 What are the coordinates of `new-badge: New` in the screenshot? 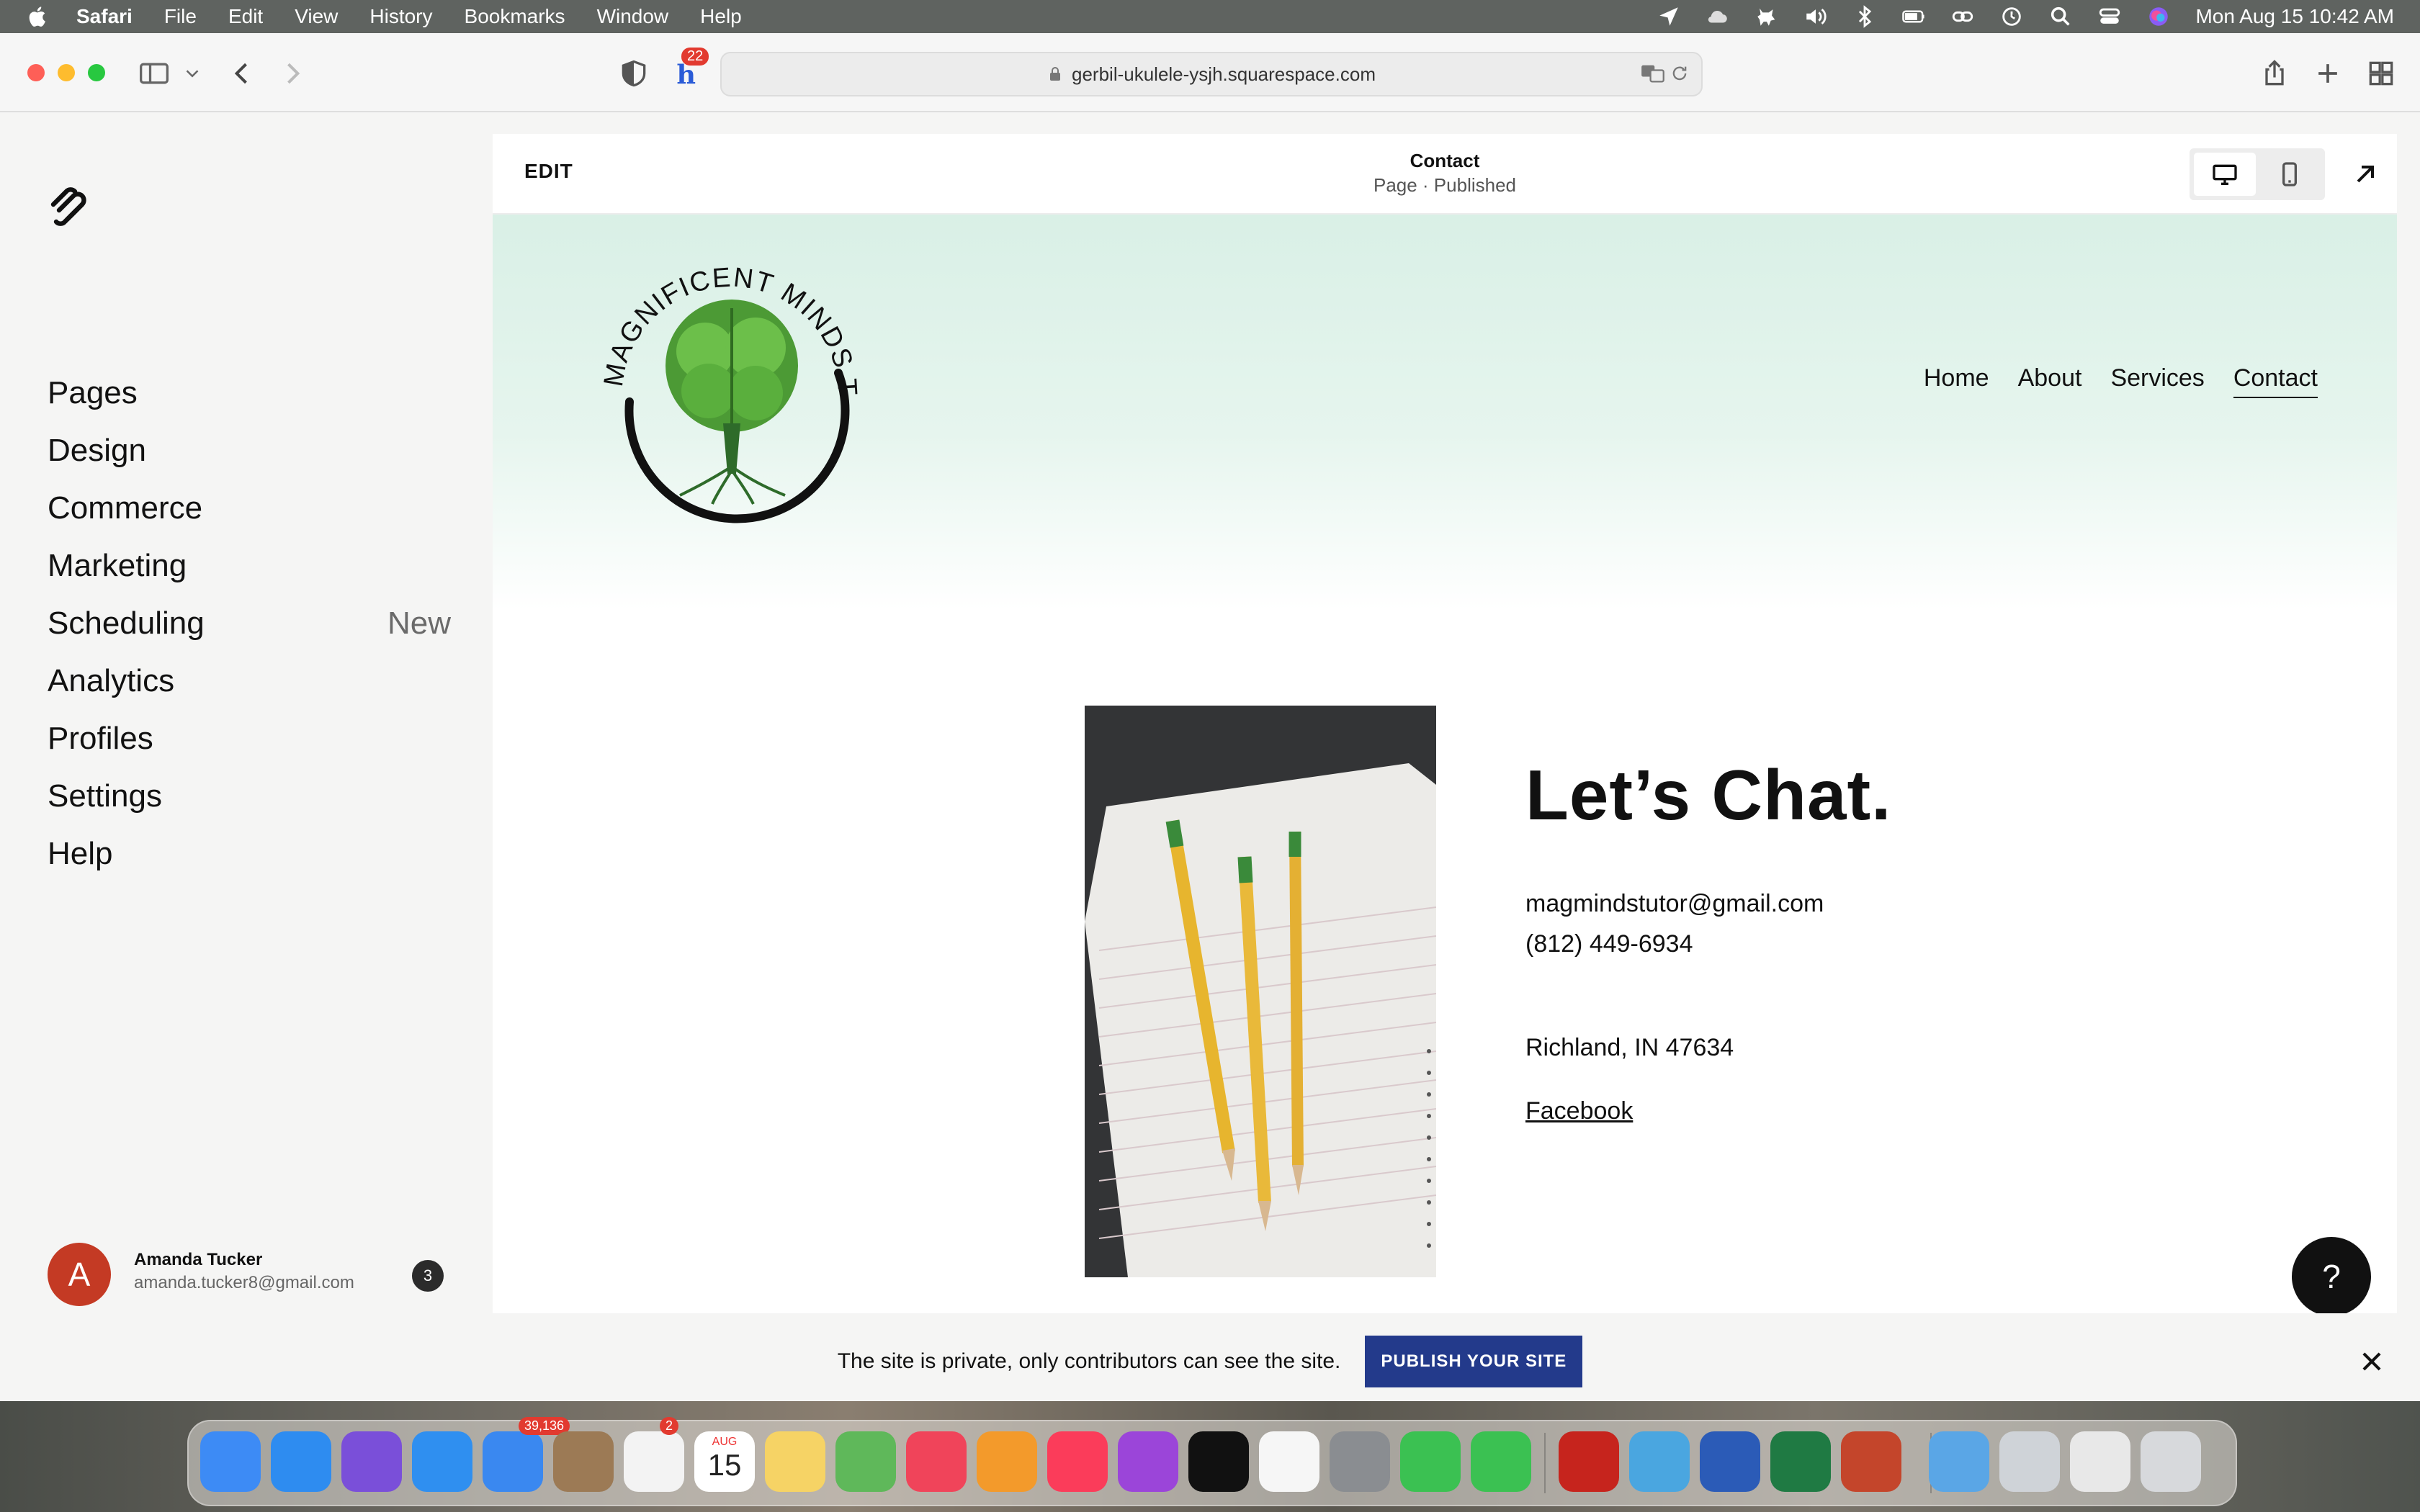 It's located at (419, 623).